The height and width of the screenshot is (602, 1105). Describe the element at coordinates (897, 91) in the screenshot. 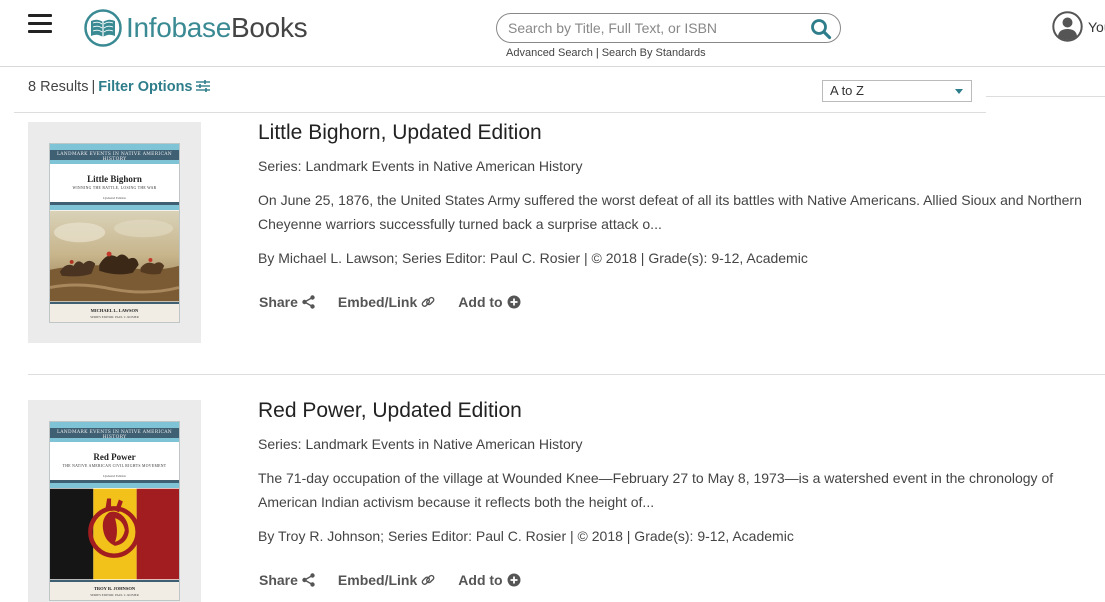

I see `sort-dropdown: A to Z` at that location.